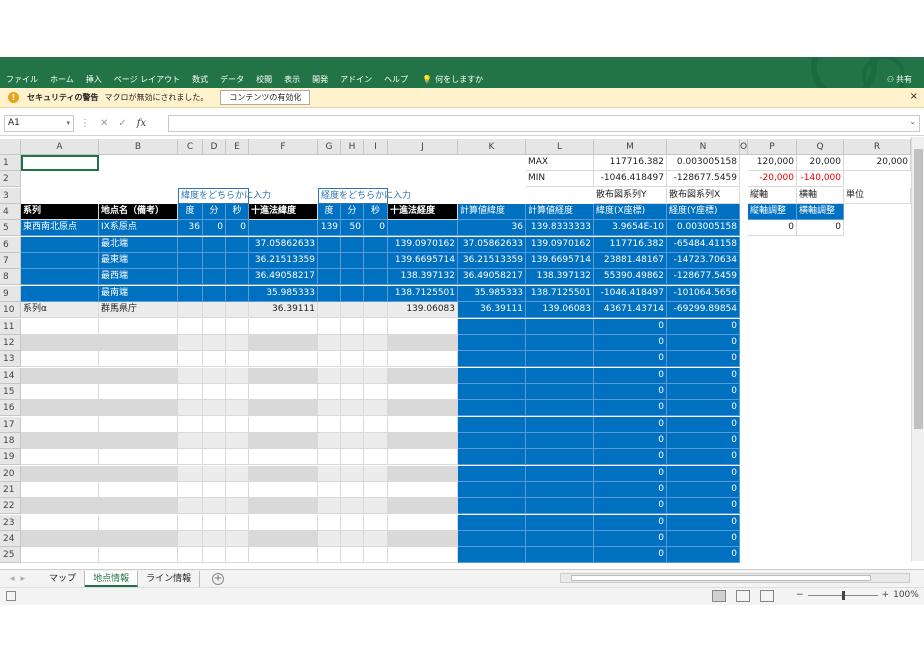 Image resolution: width=924 pixels, height=660 pixels. What do you see at coordinates (283, 490) in the screenshot?
I see `cell-F21` at bounding box center [283, 490].